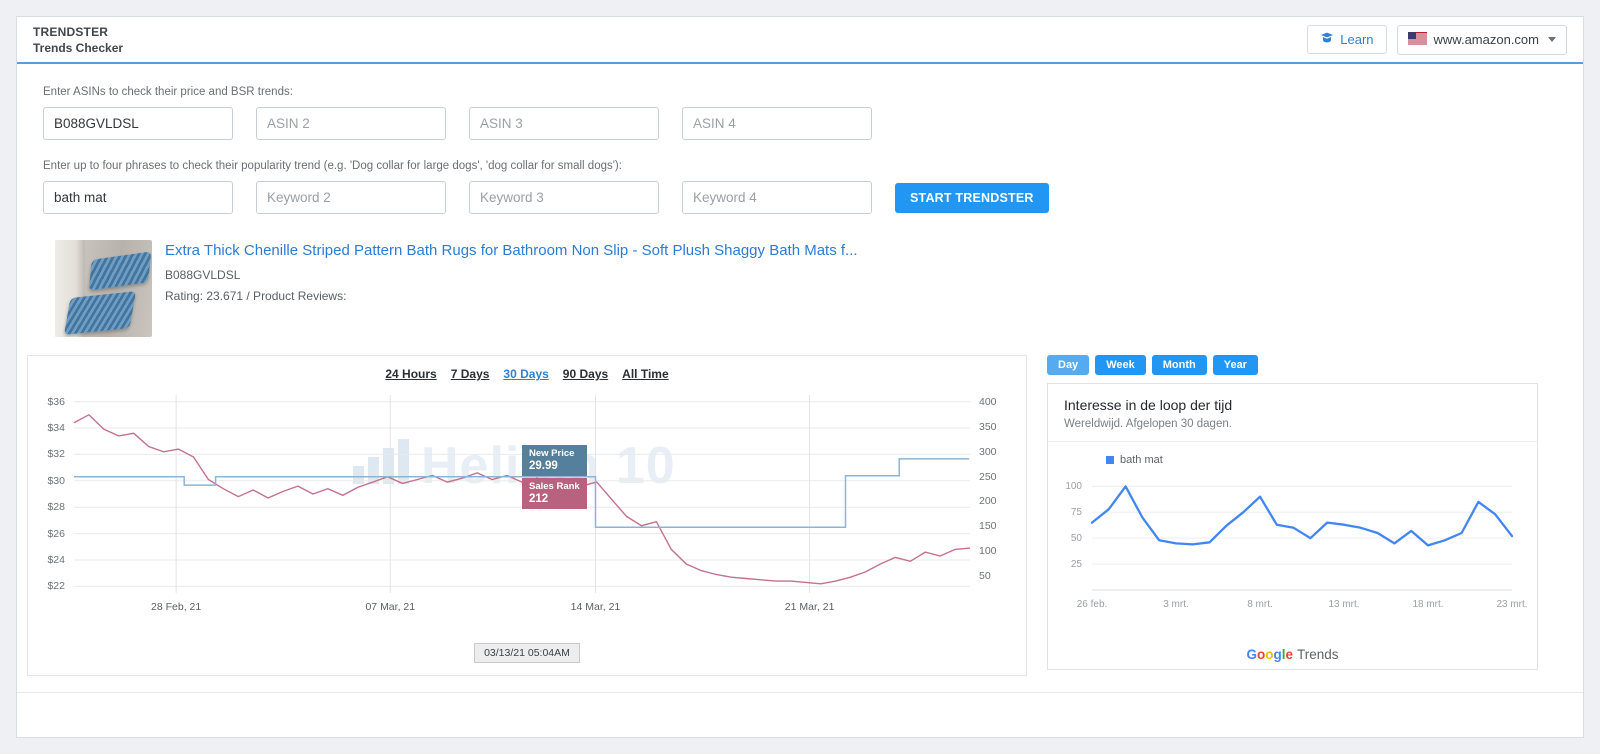 The height and width of the screenshot is (754, 1600). What do you see at coordinates (1076, 565) in the screenshot?
I see `trends-y-axis-label: 25` at bounding box center [1076, 565].